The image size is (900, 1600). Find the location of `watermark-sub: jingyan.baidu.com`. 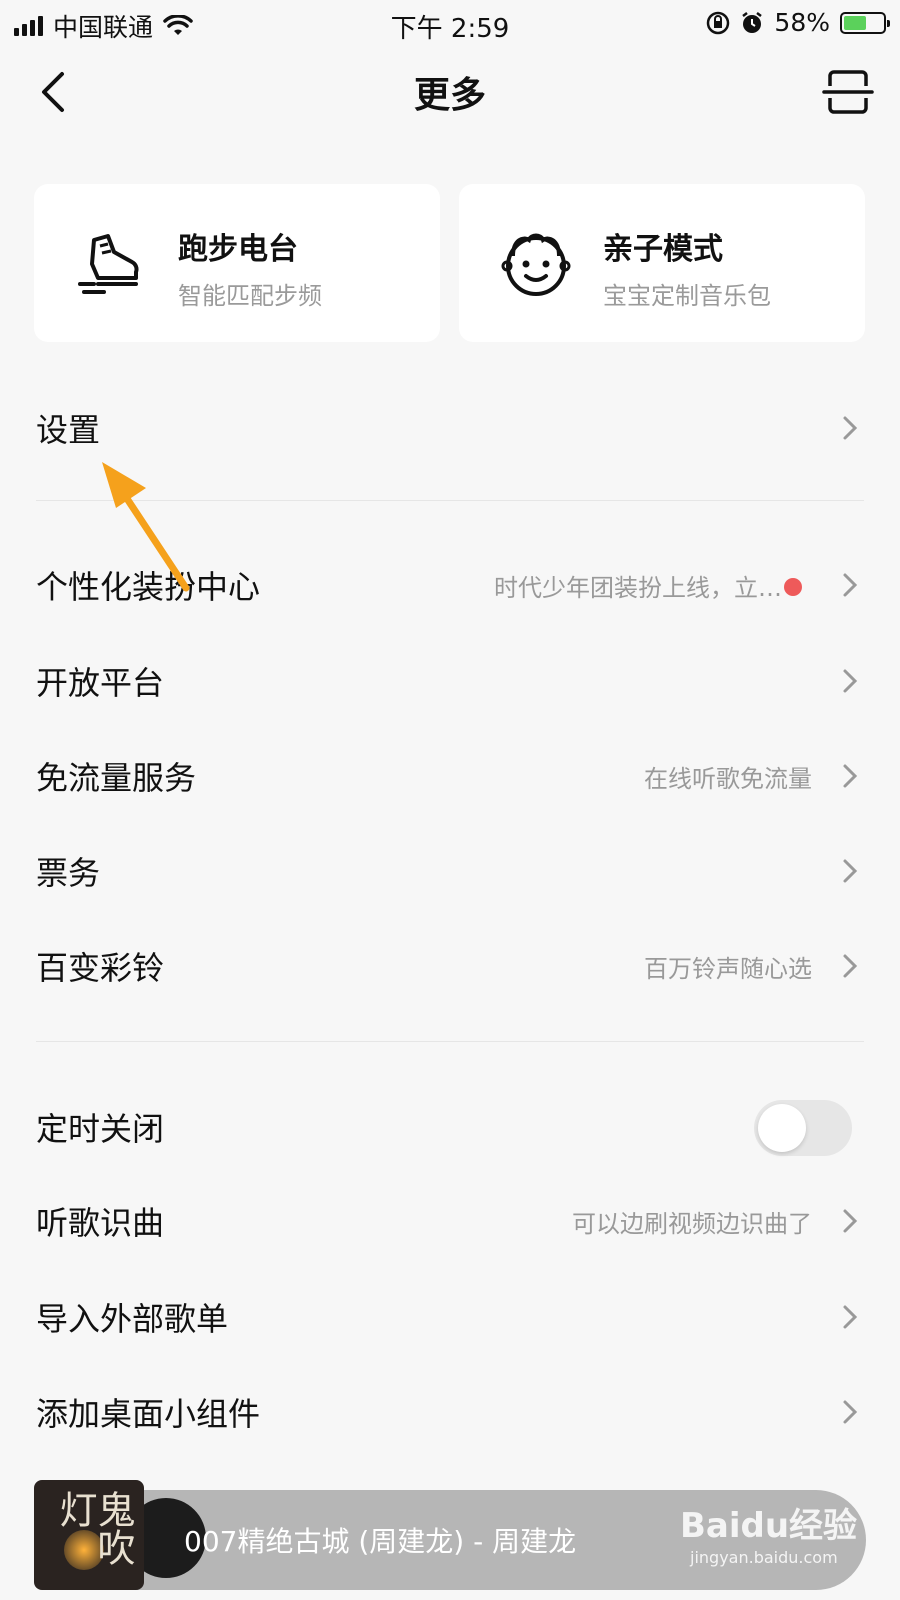

watermark-sub: jingyan.baidu.com is located at coordinates (764, 1557).